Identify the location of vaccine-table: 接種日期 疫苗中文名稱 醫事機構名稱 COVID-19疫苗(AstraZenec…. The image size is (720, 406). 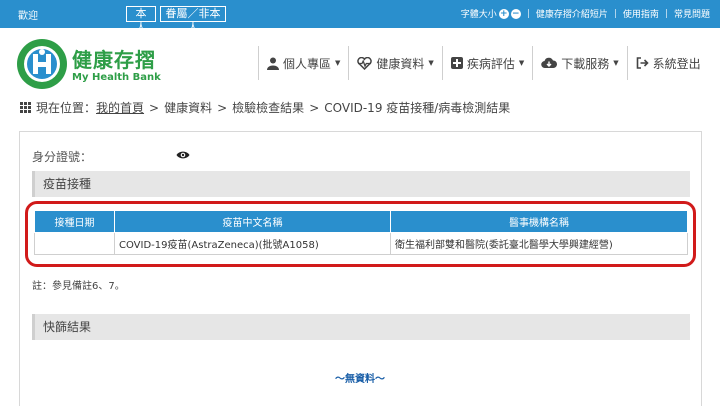
(361, 232).